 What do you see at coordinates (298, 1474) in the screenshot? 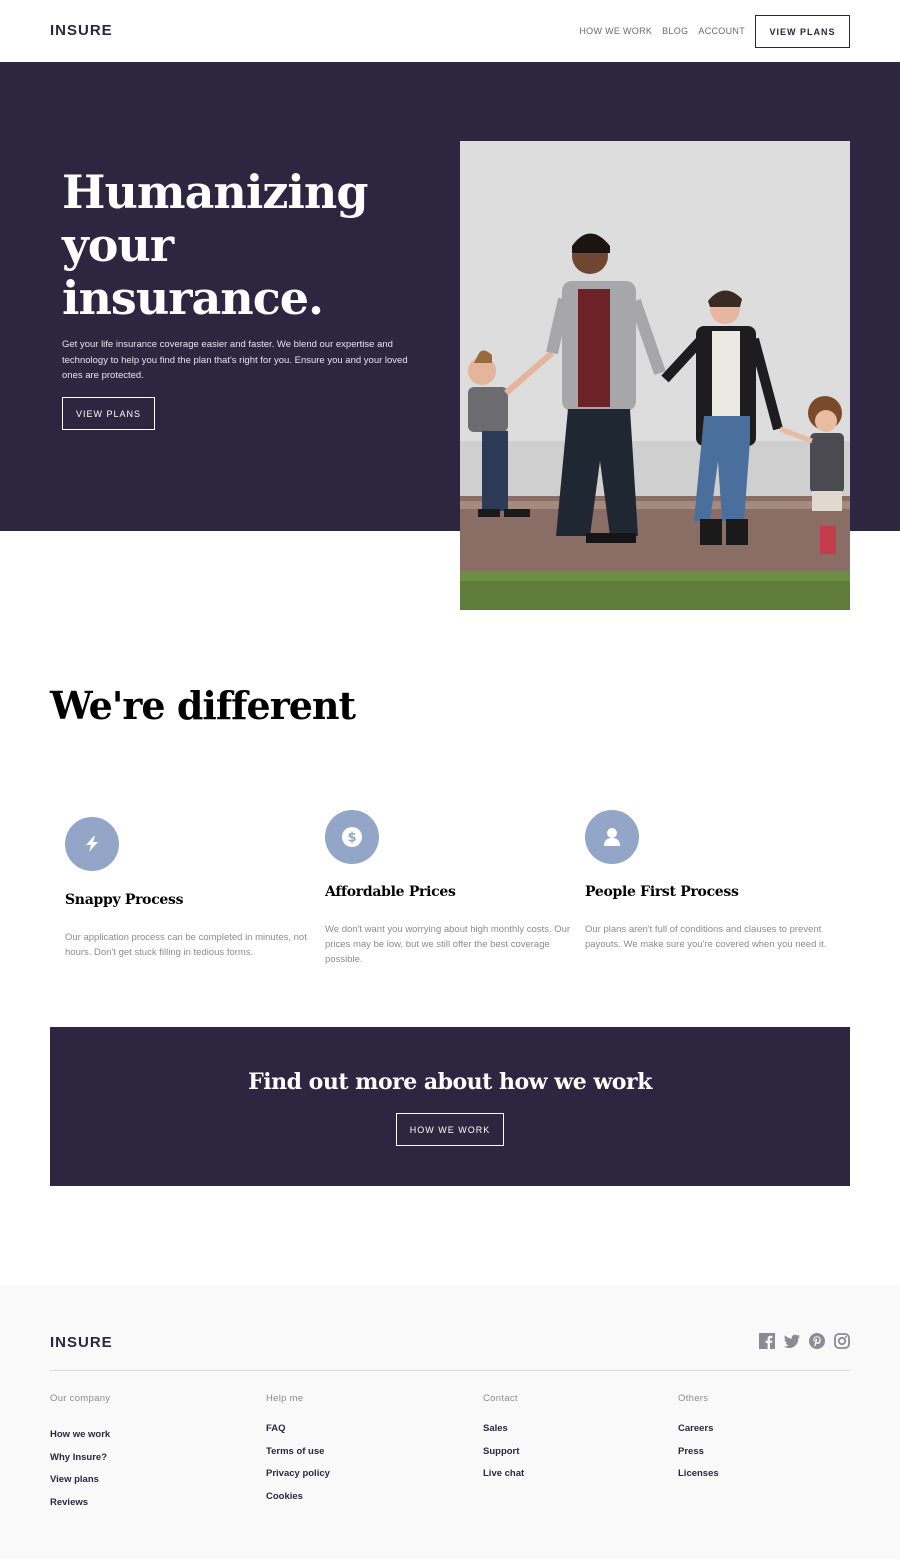
I see `footer-link: Privacy policy` at bounding box center [298, 1474].